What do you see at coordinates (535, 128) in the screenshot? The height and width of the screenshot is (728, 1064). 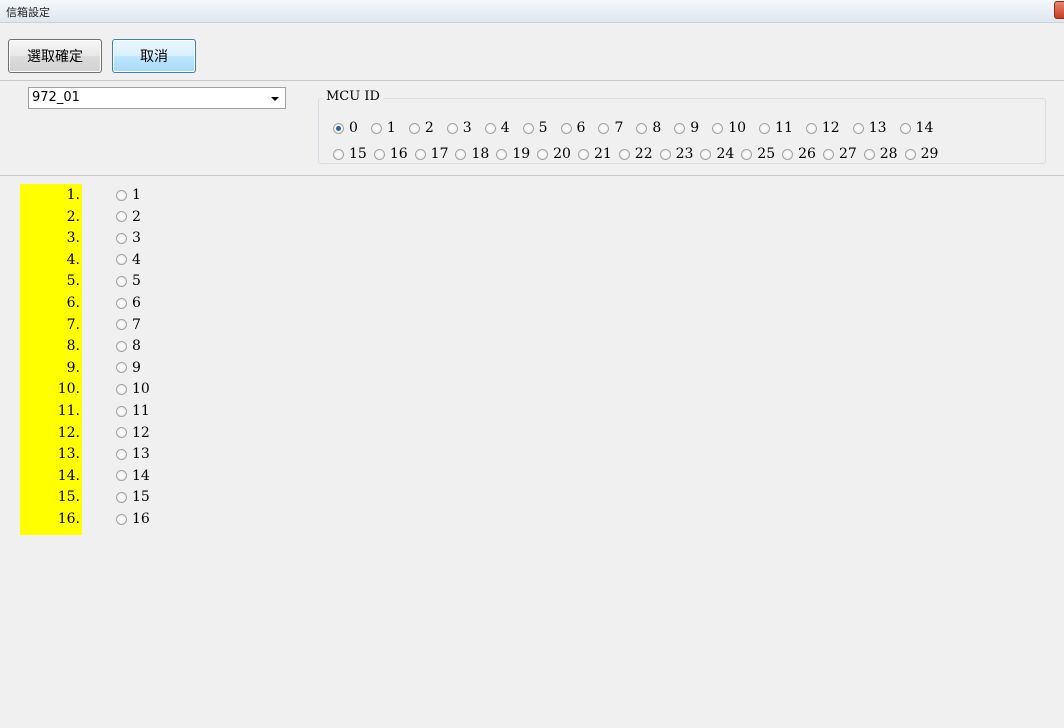 I see `mcu-id-radio-5: 5` at bounding box center [535, 128].